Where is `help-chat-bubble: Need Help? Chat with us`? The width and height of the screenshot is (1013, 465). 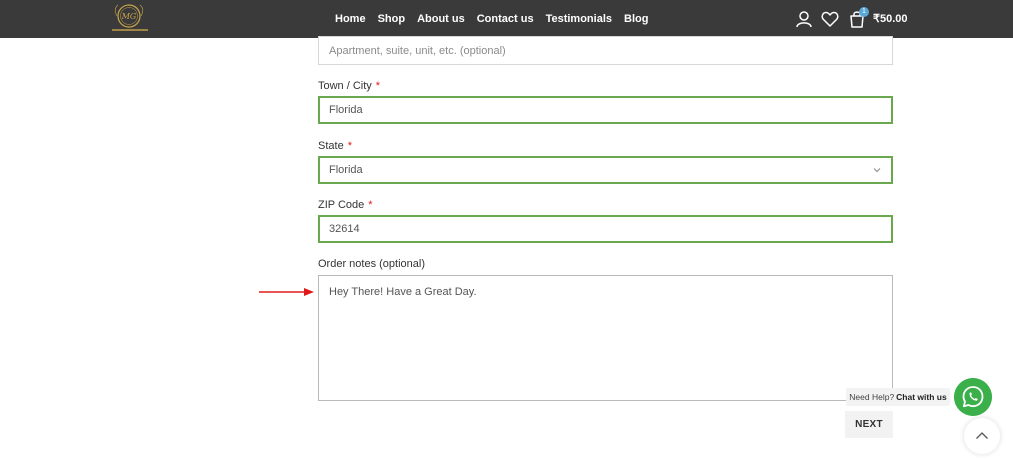 help-chat-bubble: Need Help? Chat with us is located at coordinates (898, 397).